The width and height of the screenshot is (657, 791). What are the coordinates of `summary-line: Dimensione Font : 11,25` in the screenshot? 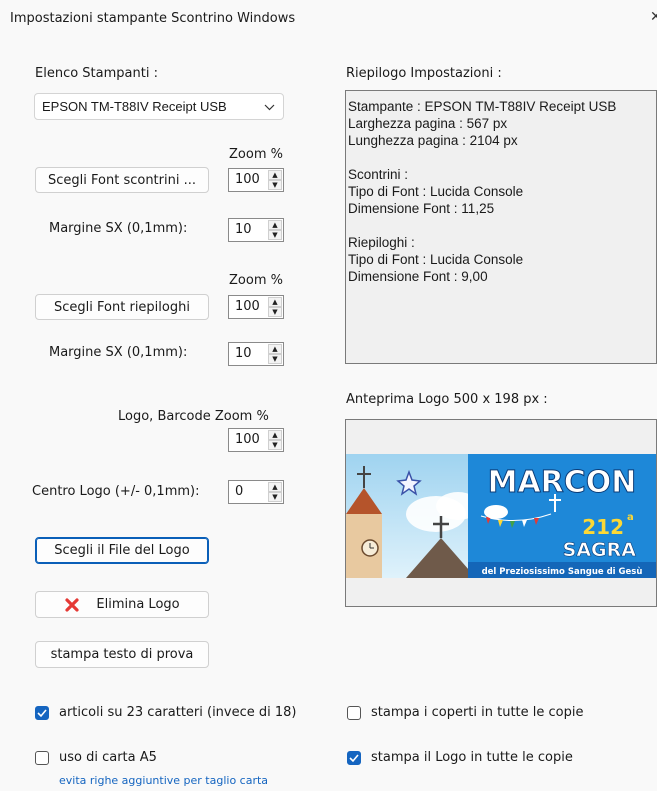 It's located at (421, 208).